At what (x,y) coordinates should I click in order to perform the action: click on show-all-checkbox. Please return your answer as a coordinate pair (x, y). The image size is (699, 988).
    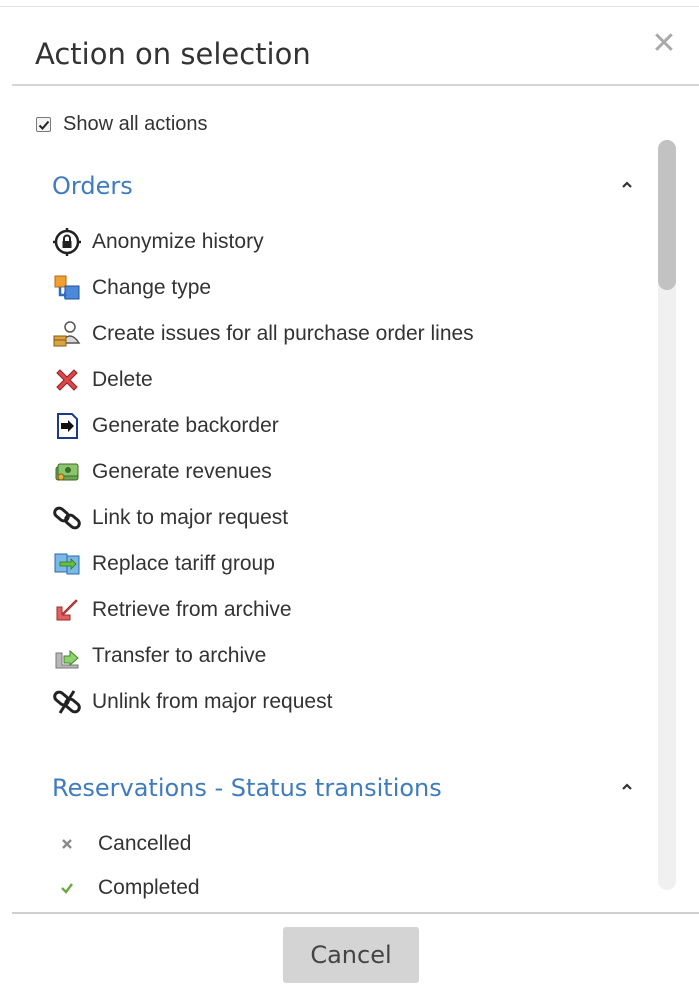
    Looking at the image, I should click on (43, 124).